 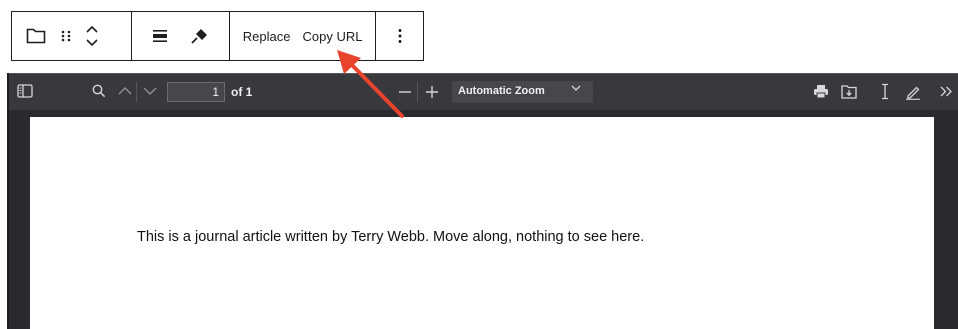 What do you see at coordinates (196, 92) in the screenshot?
I see `page-number-input: 1` at bounding box center [196, 92].